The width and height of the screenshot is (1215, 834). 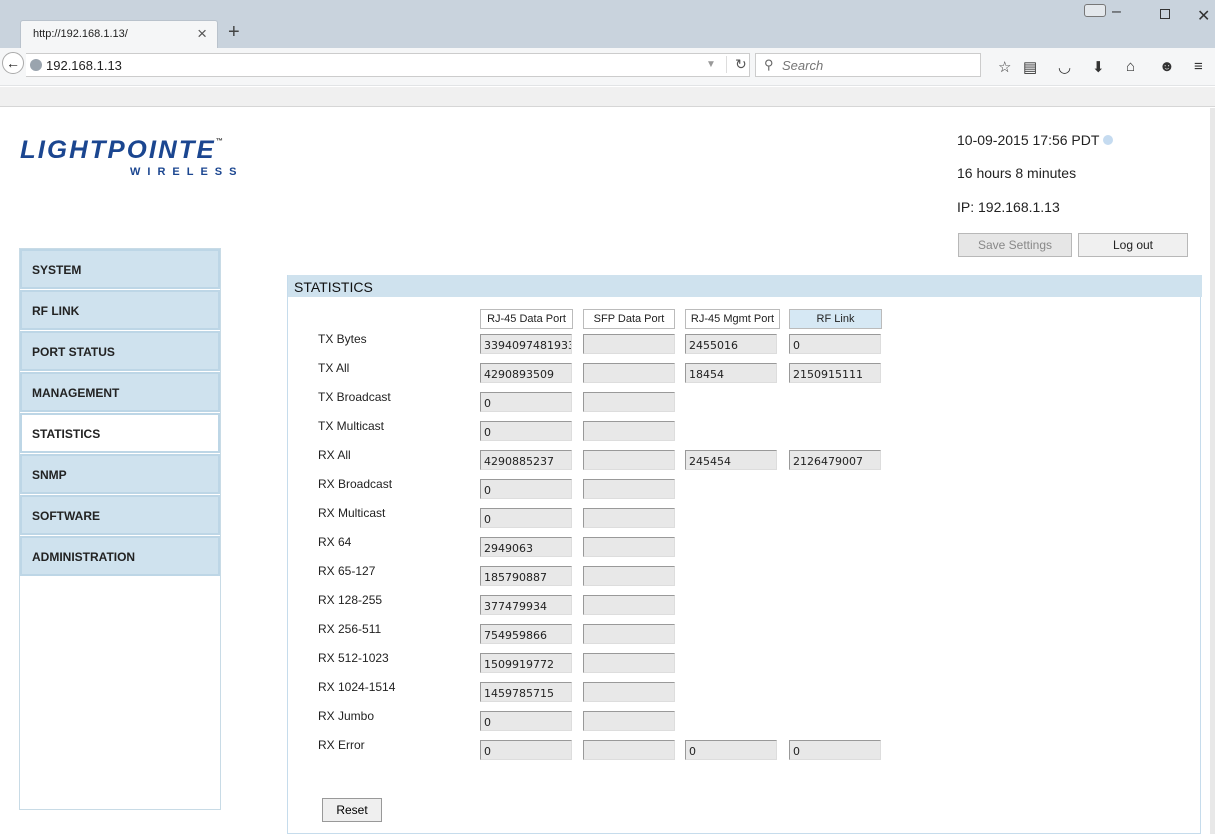 I want to click on maximize-icon, so click(x=1165, y=14).